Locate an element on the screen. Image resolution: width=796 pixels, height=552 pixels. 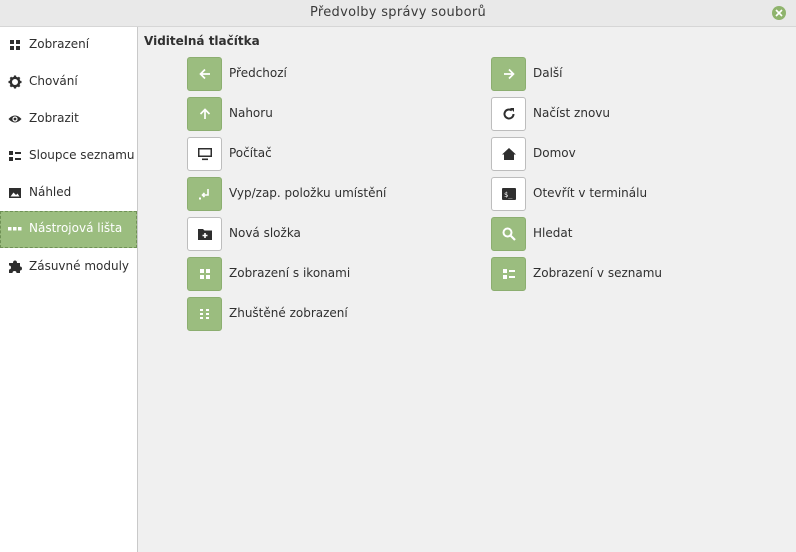
puzzle-icon is located at coordinates (15, 266).